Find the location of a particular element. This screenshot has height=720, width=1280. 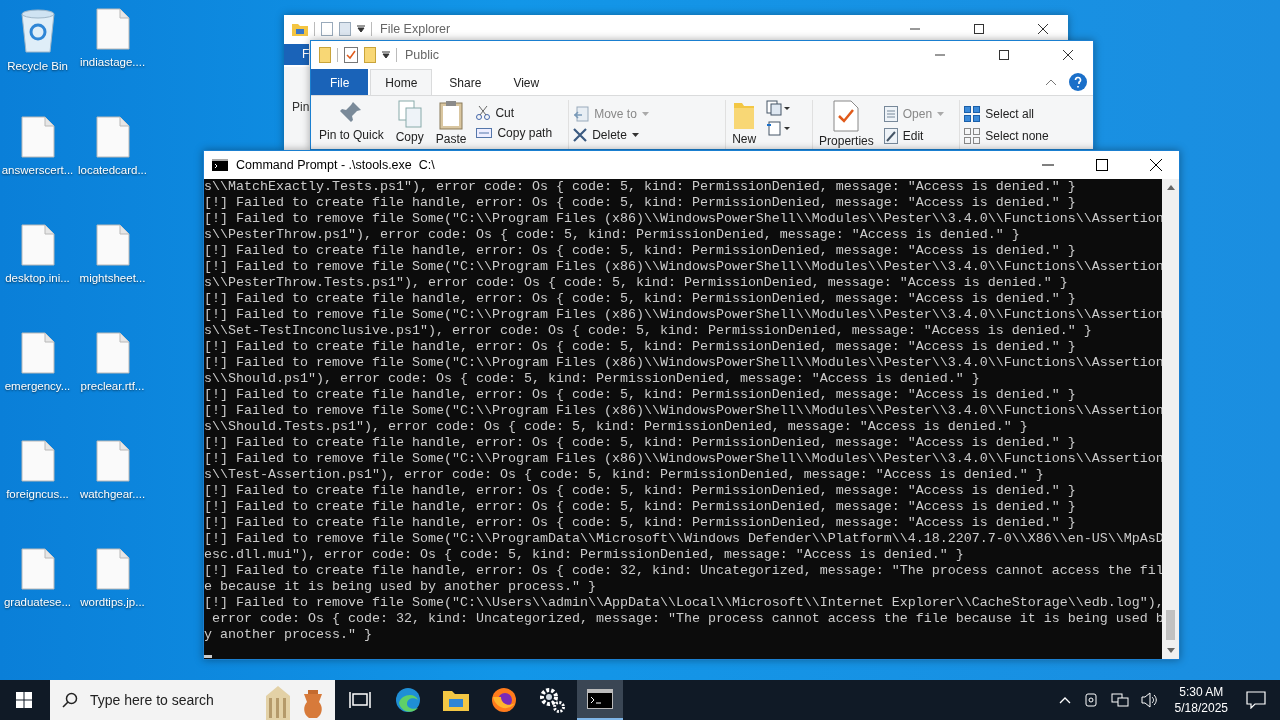

notification-icon is located at coordinates (1256, 700).